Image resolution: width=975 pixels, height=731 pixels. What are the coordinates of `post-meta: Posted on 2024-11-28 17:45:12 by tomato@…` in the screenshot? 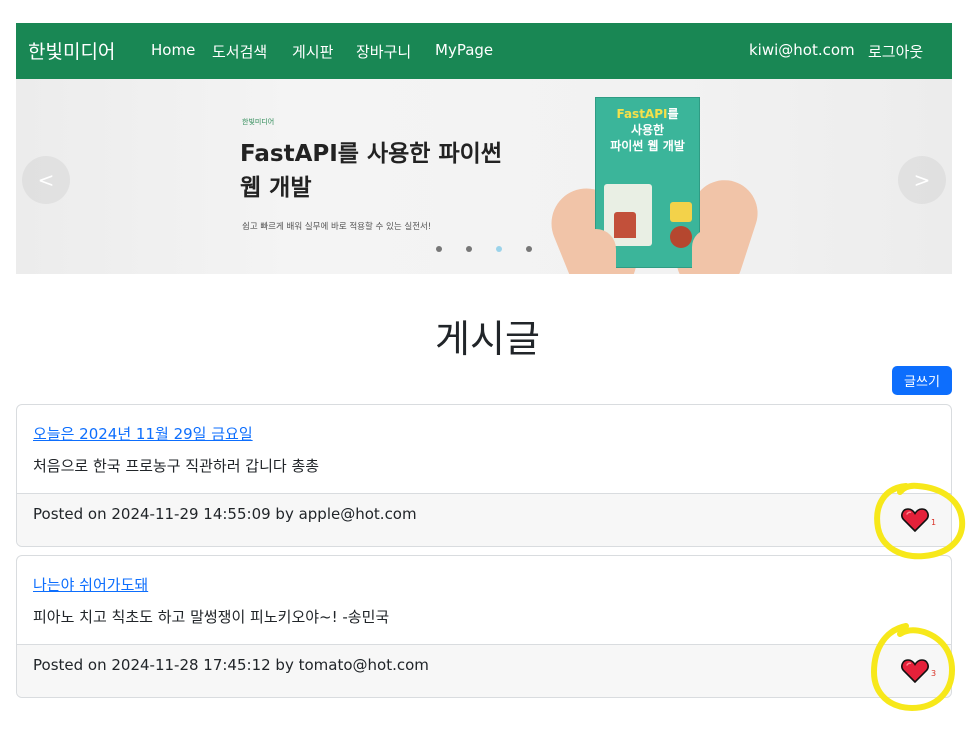 It's located at (231, 665).